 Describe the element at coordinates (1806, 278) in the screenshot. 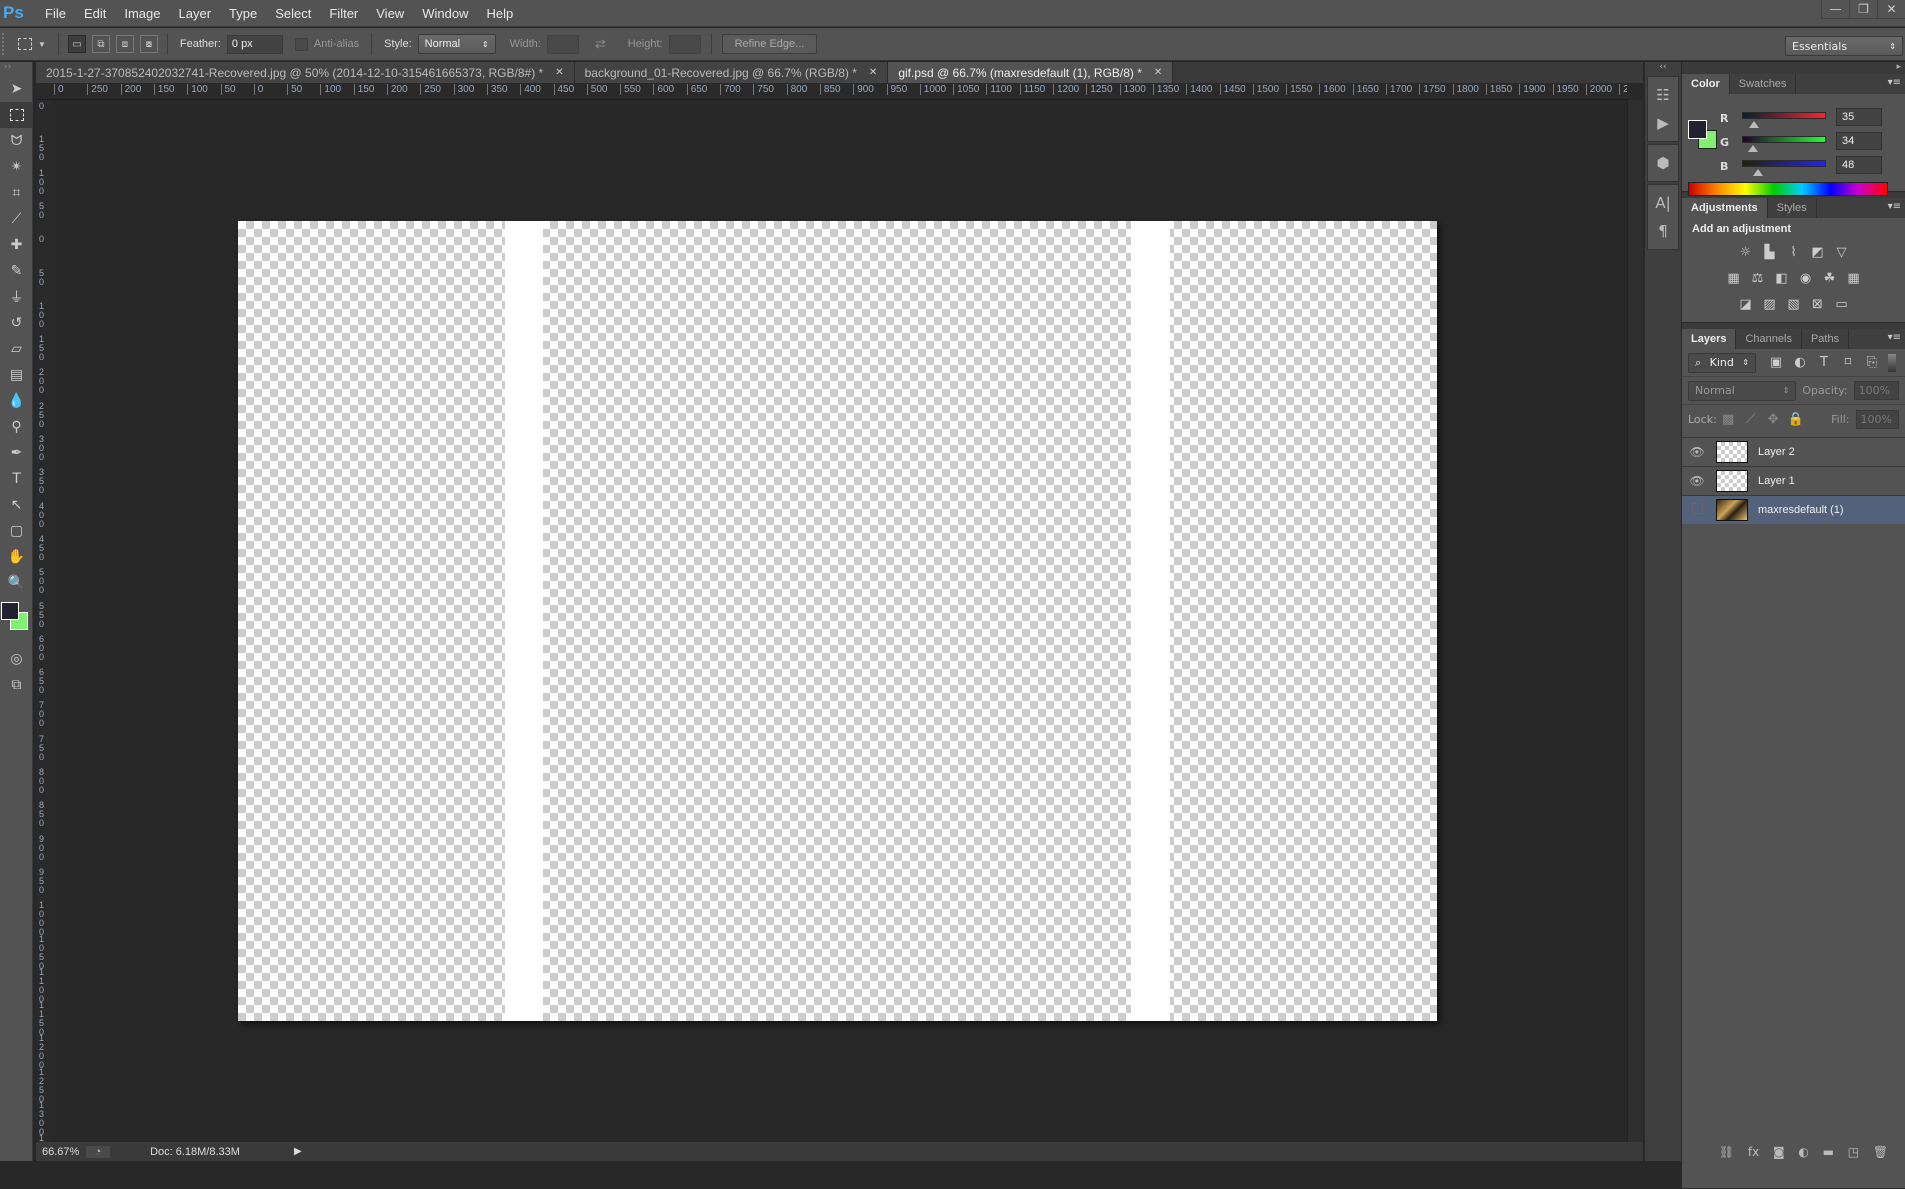

I see `photo-filter-icon: ◉` at that location.